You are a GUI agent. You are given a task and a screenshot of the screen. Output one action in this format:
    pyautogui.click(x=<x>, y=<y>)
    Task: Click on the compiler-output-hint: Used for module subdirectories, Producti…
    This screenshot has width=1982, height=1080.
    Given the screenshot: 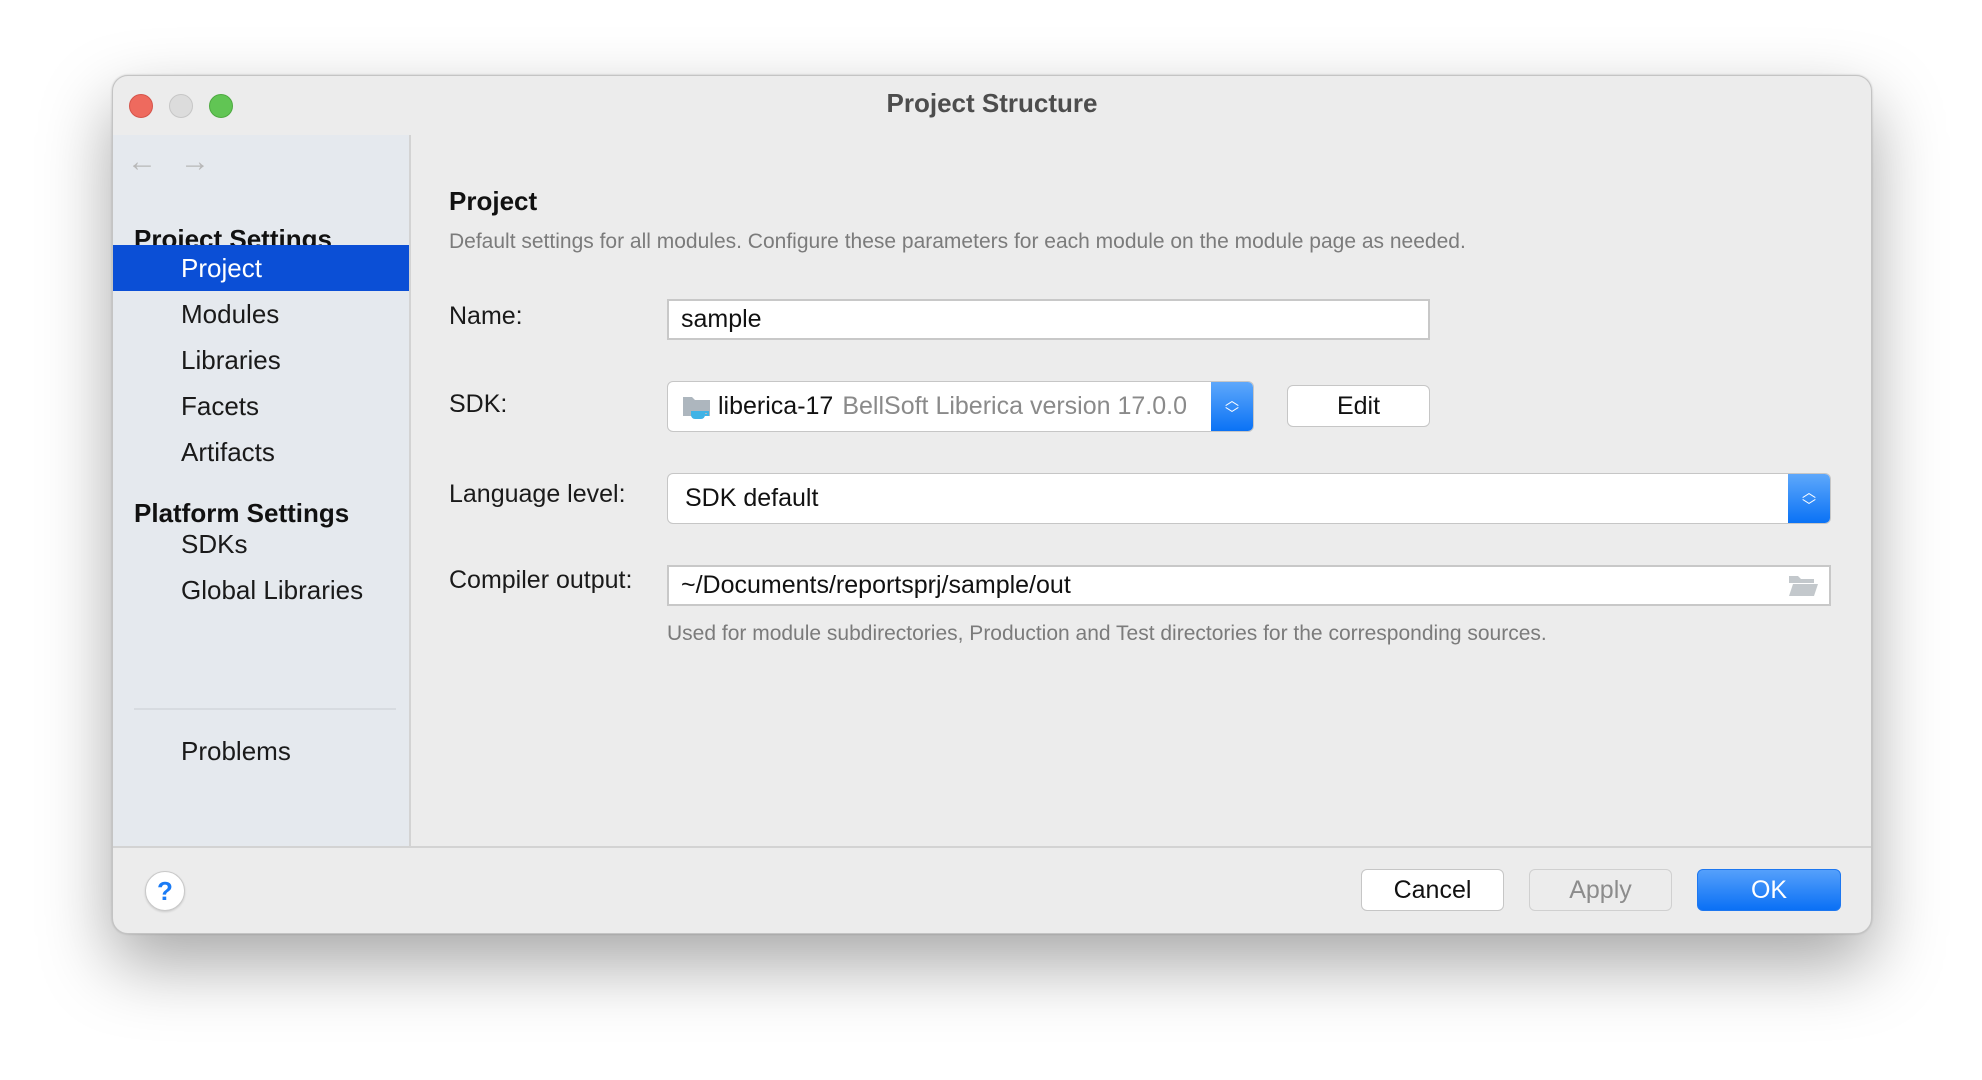 What is the action you would take?
    pyautogui.click(x=1107, y=633)
    